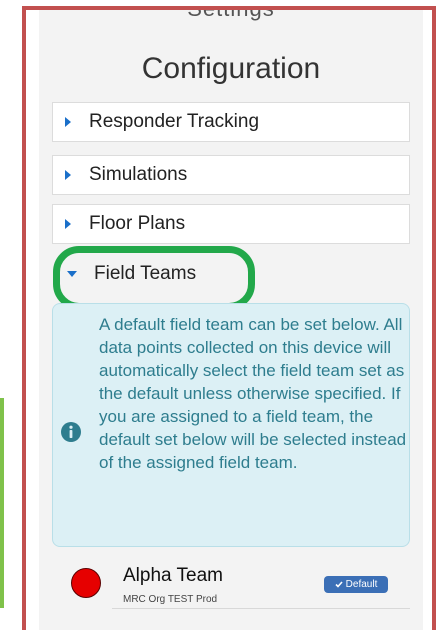 The height and width of the screenshot is (634, 442). I want to click on section-label: Responder Tracking, so click(174, 121).